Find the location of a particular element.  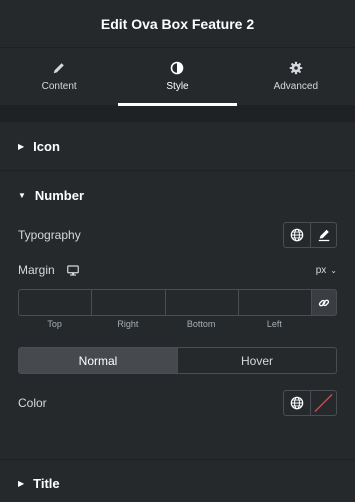

margin-label-group: Margin is located at coordinates (48, 270).